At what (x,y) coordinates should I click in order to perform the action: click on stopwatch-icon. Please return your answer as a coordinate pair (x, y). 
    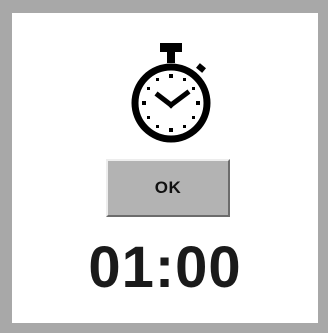
    Looking at the image, I should click on (171, 93).